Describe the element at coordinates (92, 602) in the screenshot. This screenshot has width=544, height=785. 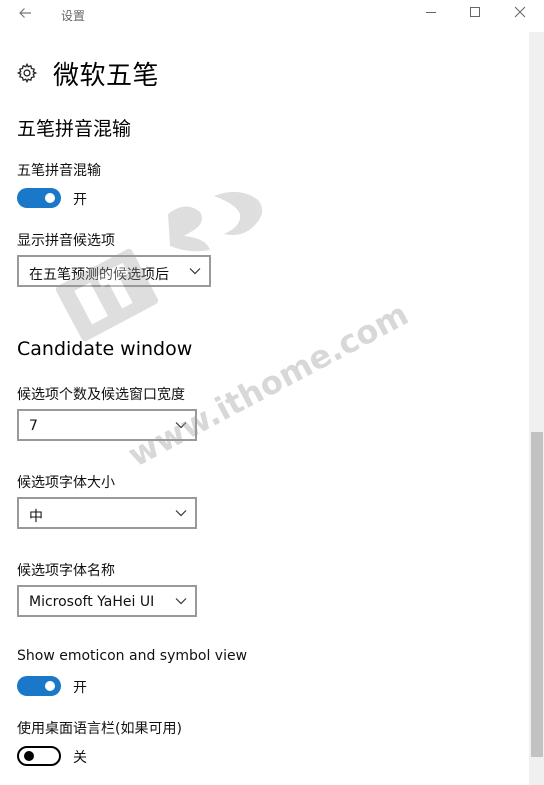
I see `font-name-value: Microsoft YaHei UI` at that location.